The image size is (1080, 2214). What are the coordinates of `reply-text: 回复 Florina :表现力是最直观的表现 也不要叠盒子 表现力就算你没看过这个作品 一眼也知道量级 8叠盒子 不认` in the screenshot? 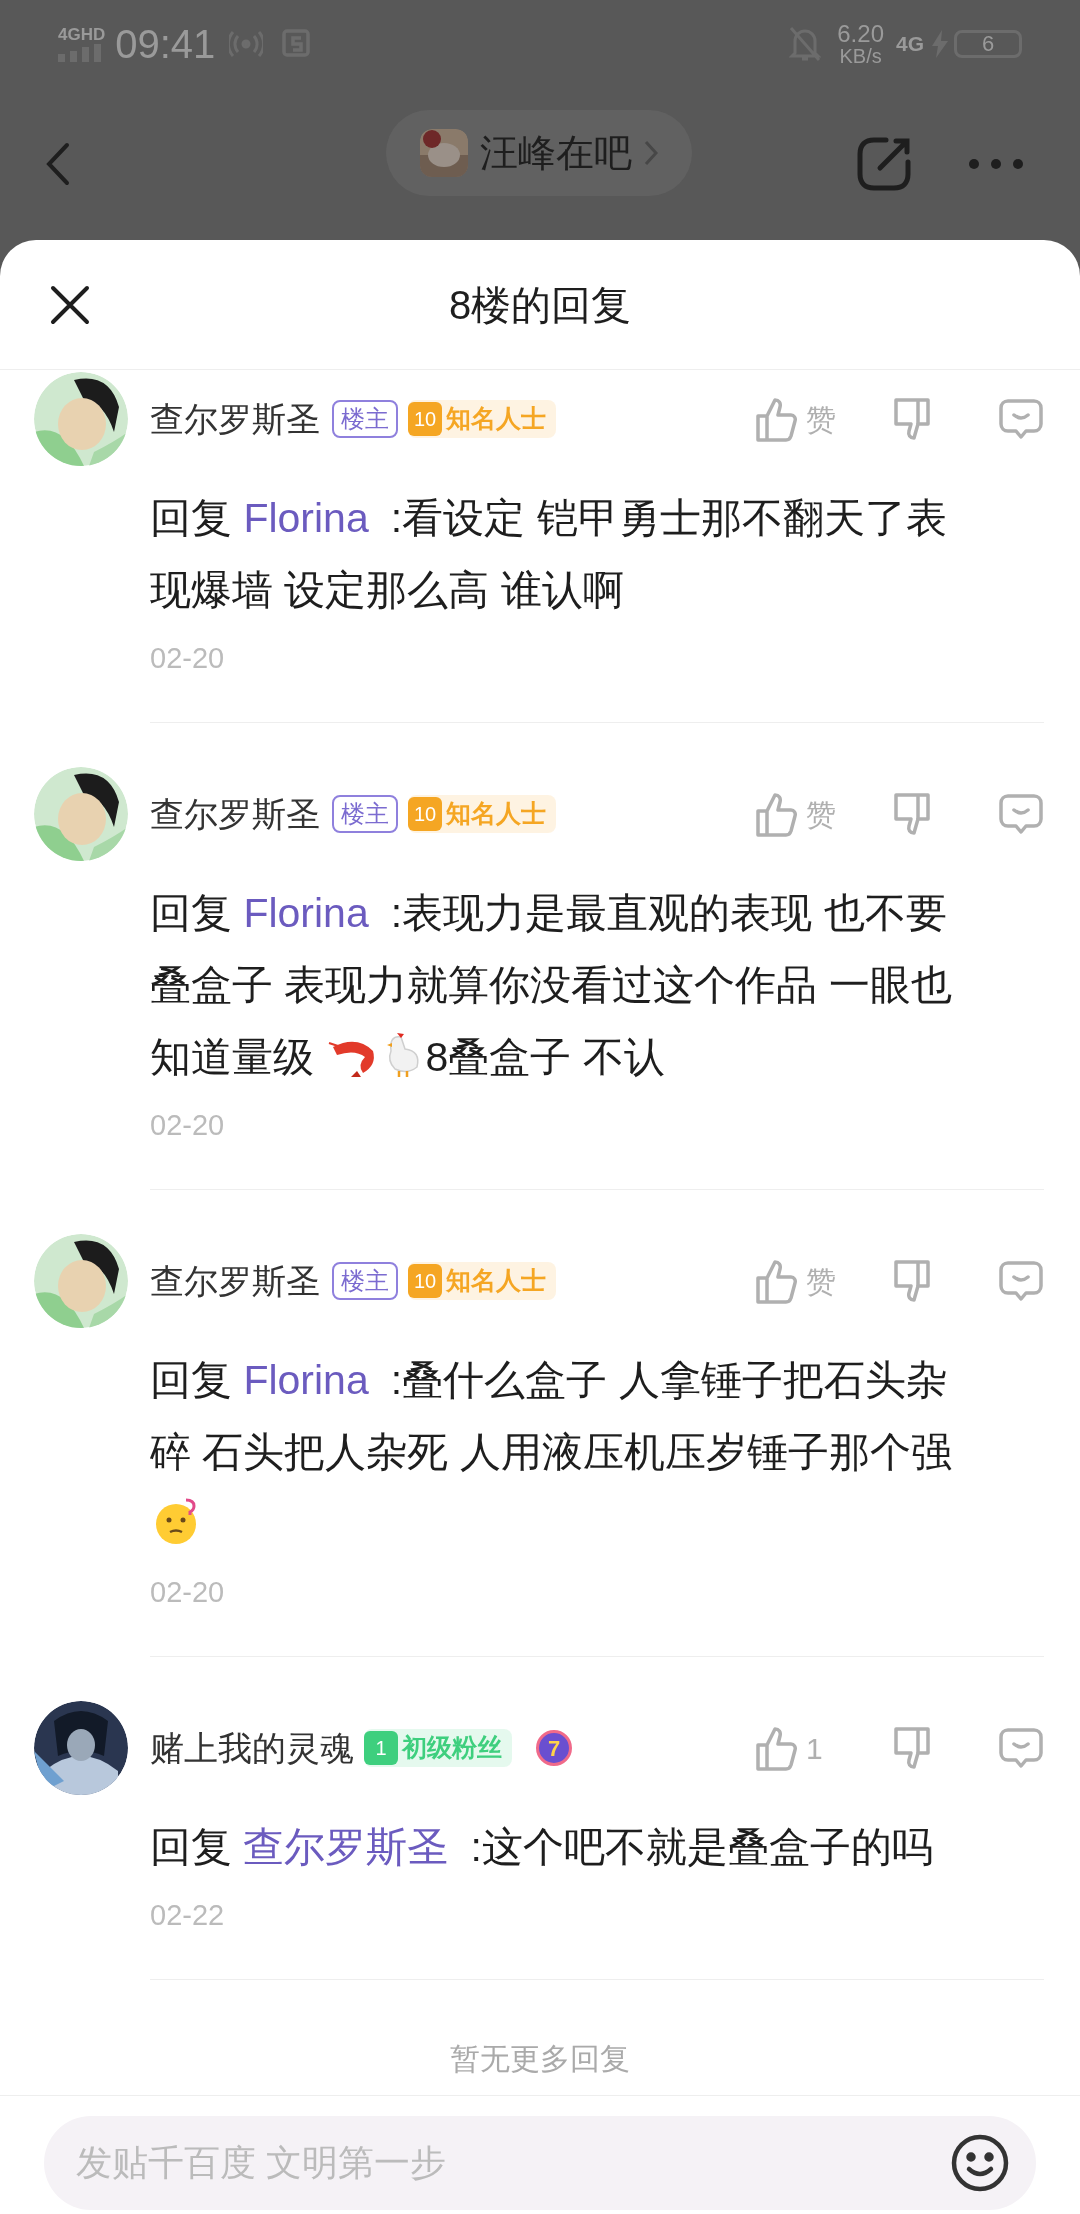 It's located at (551, 985).